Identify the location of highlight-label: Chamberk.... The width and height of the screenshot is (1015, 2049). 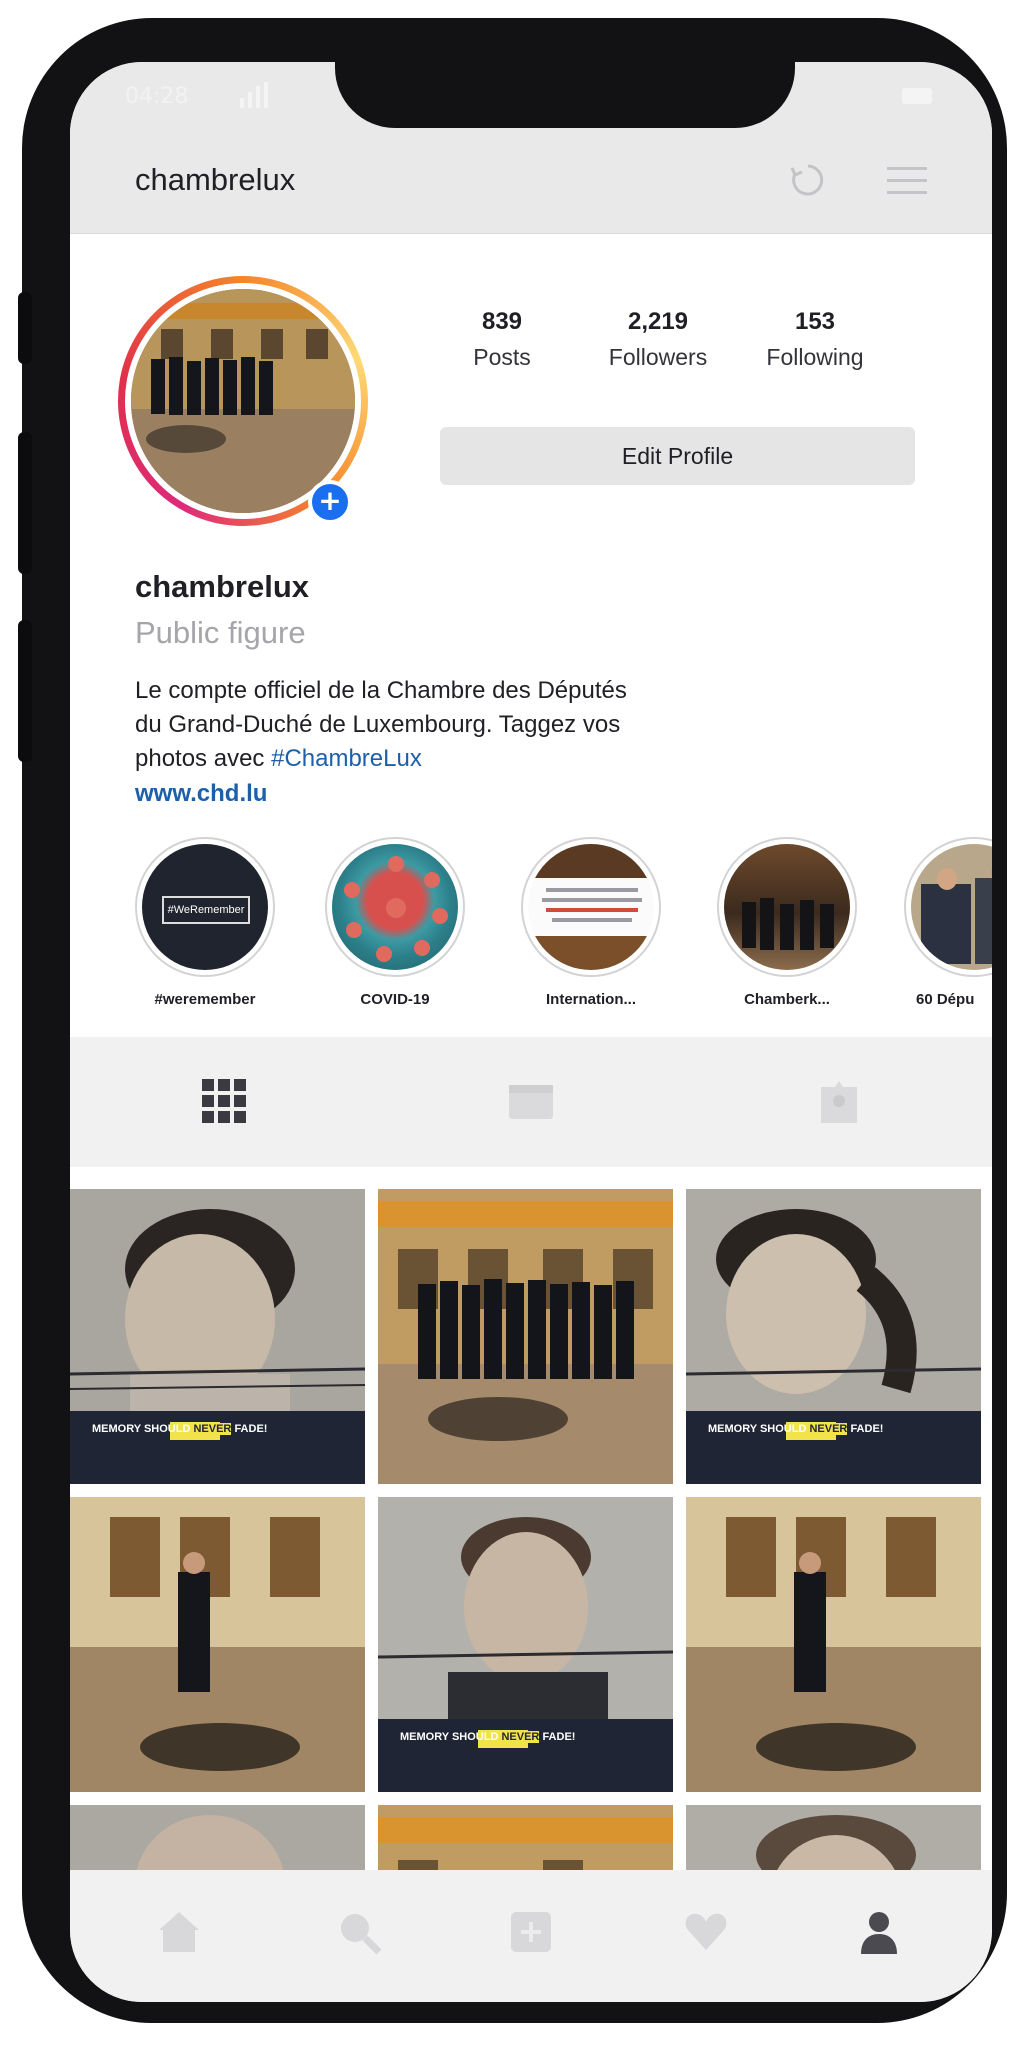
(787, 999).